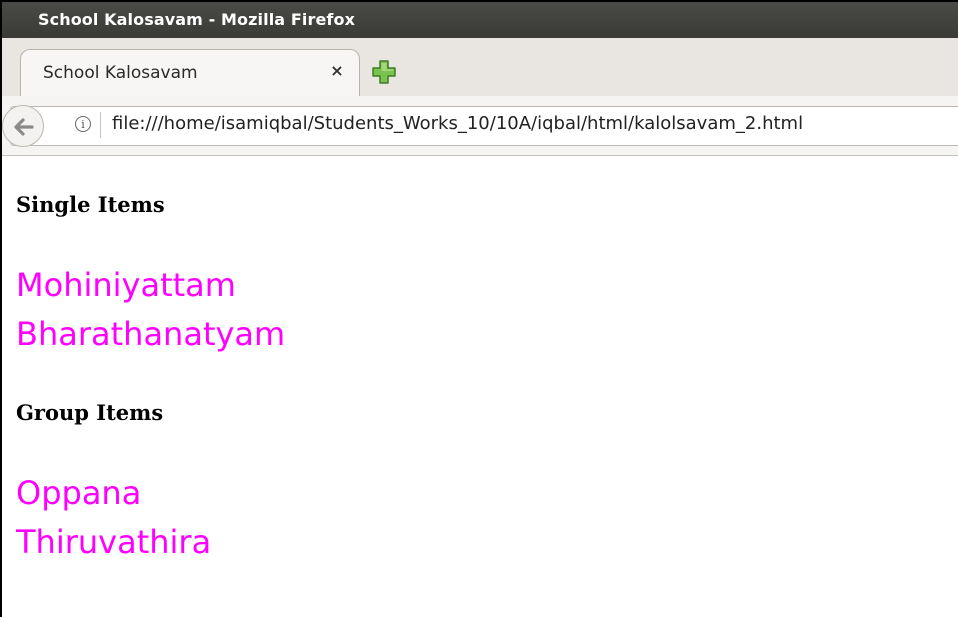 This screenshot has width=958, height=617. Describe the element at coordinates (196, 19) in the screenshot. I see `window-title: School Kalosavam - Mozilla Firefox` at that location.